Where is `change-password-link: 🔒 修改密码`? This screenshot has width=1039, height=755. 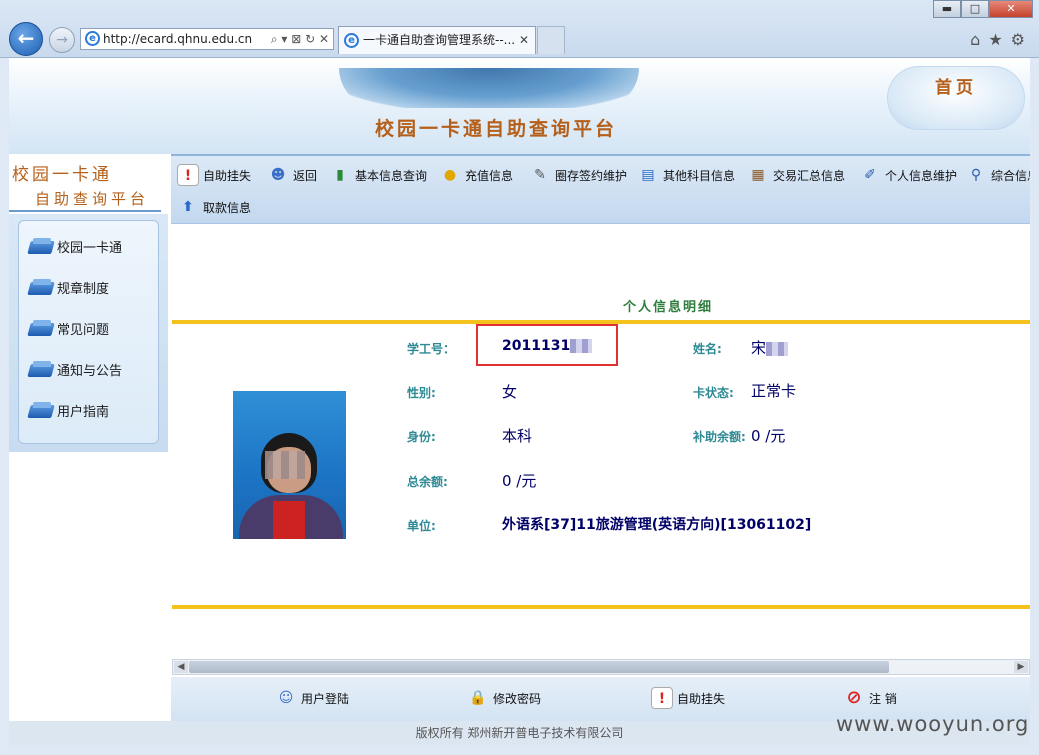 change-password-link: 🔒 修改密码 is located at coordinates (504, 698).